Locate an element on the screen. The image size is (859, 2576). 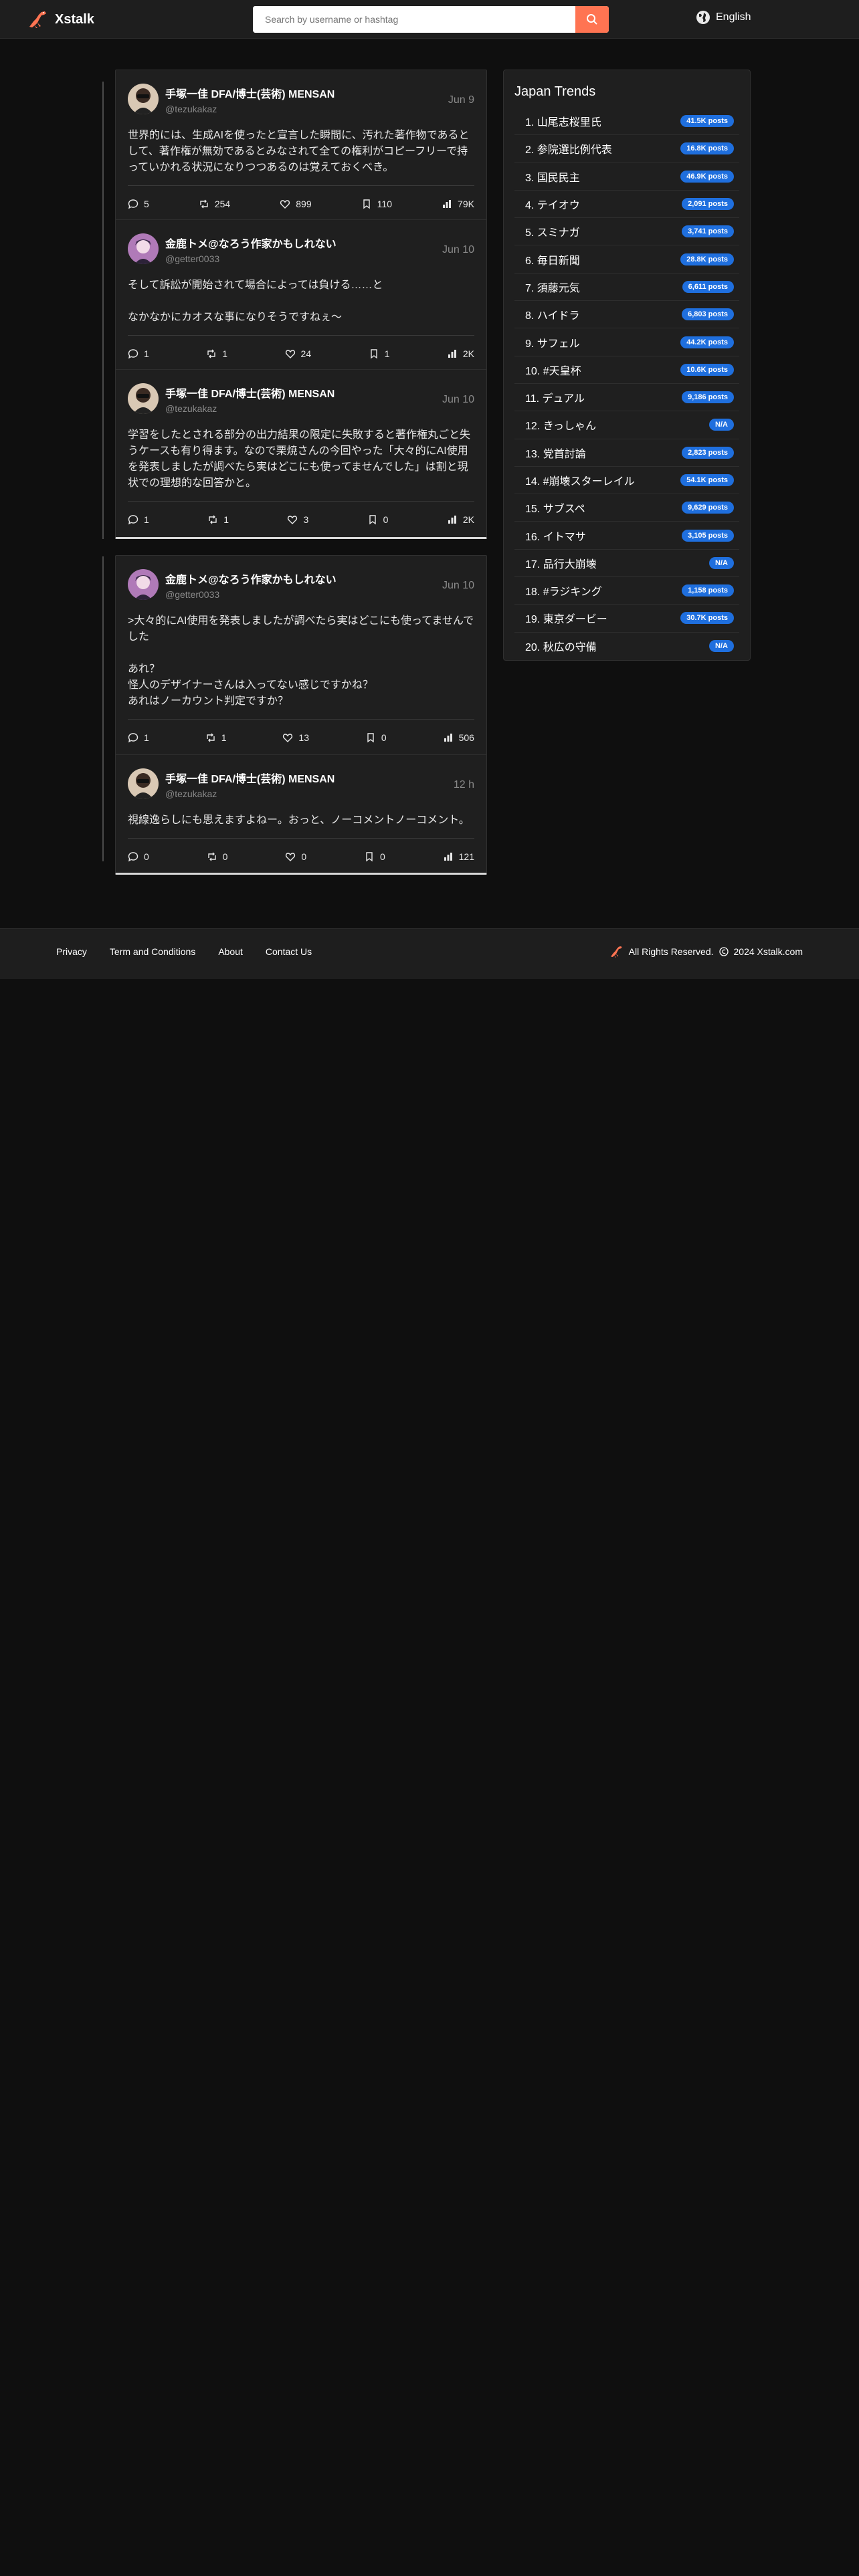
search-button is located at coordinates (592, 19).